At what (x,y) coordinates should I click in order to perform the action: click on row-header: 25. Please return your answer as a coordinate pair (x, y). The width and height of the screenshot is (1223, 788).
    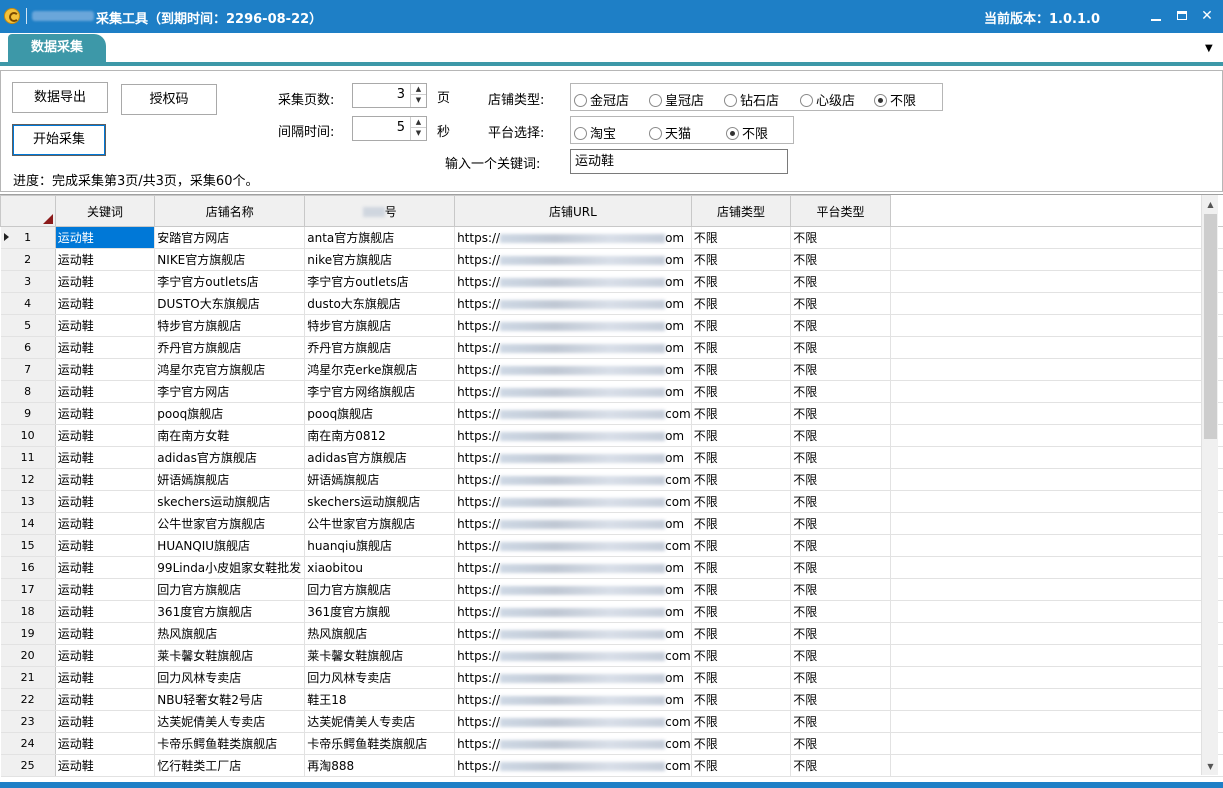
    Looking at the image, I should click on (28, 765).